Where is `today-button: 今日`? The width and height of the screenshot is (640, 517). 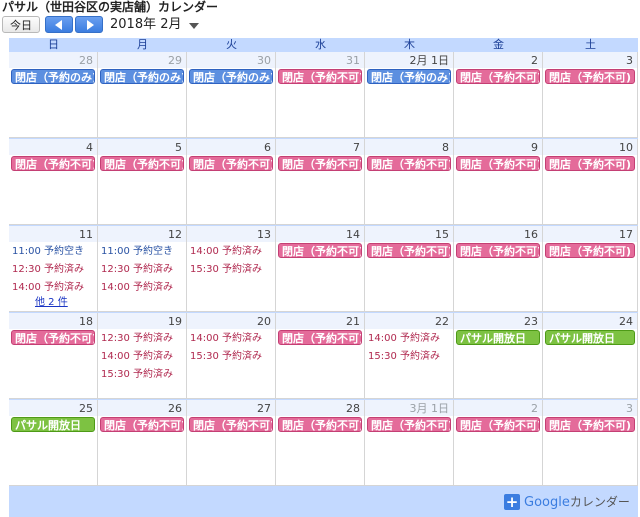
today-button: 今日 is located at coordinates (21, 24).